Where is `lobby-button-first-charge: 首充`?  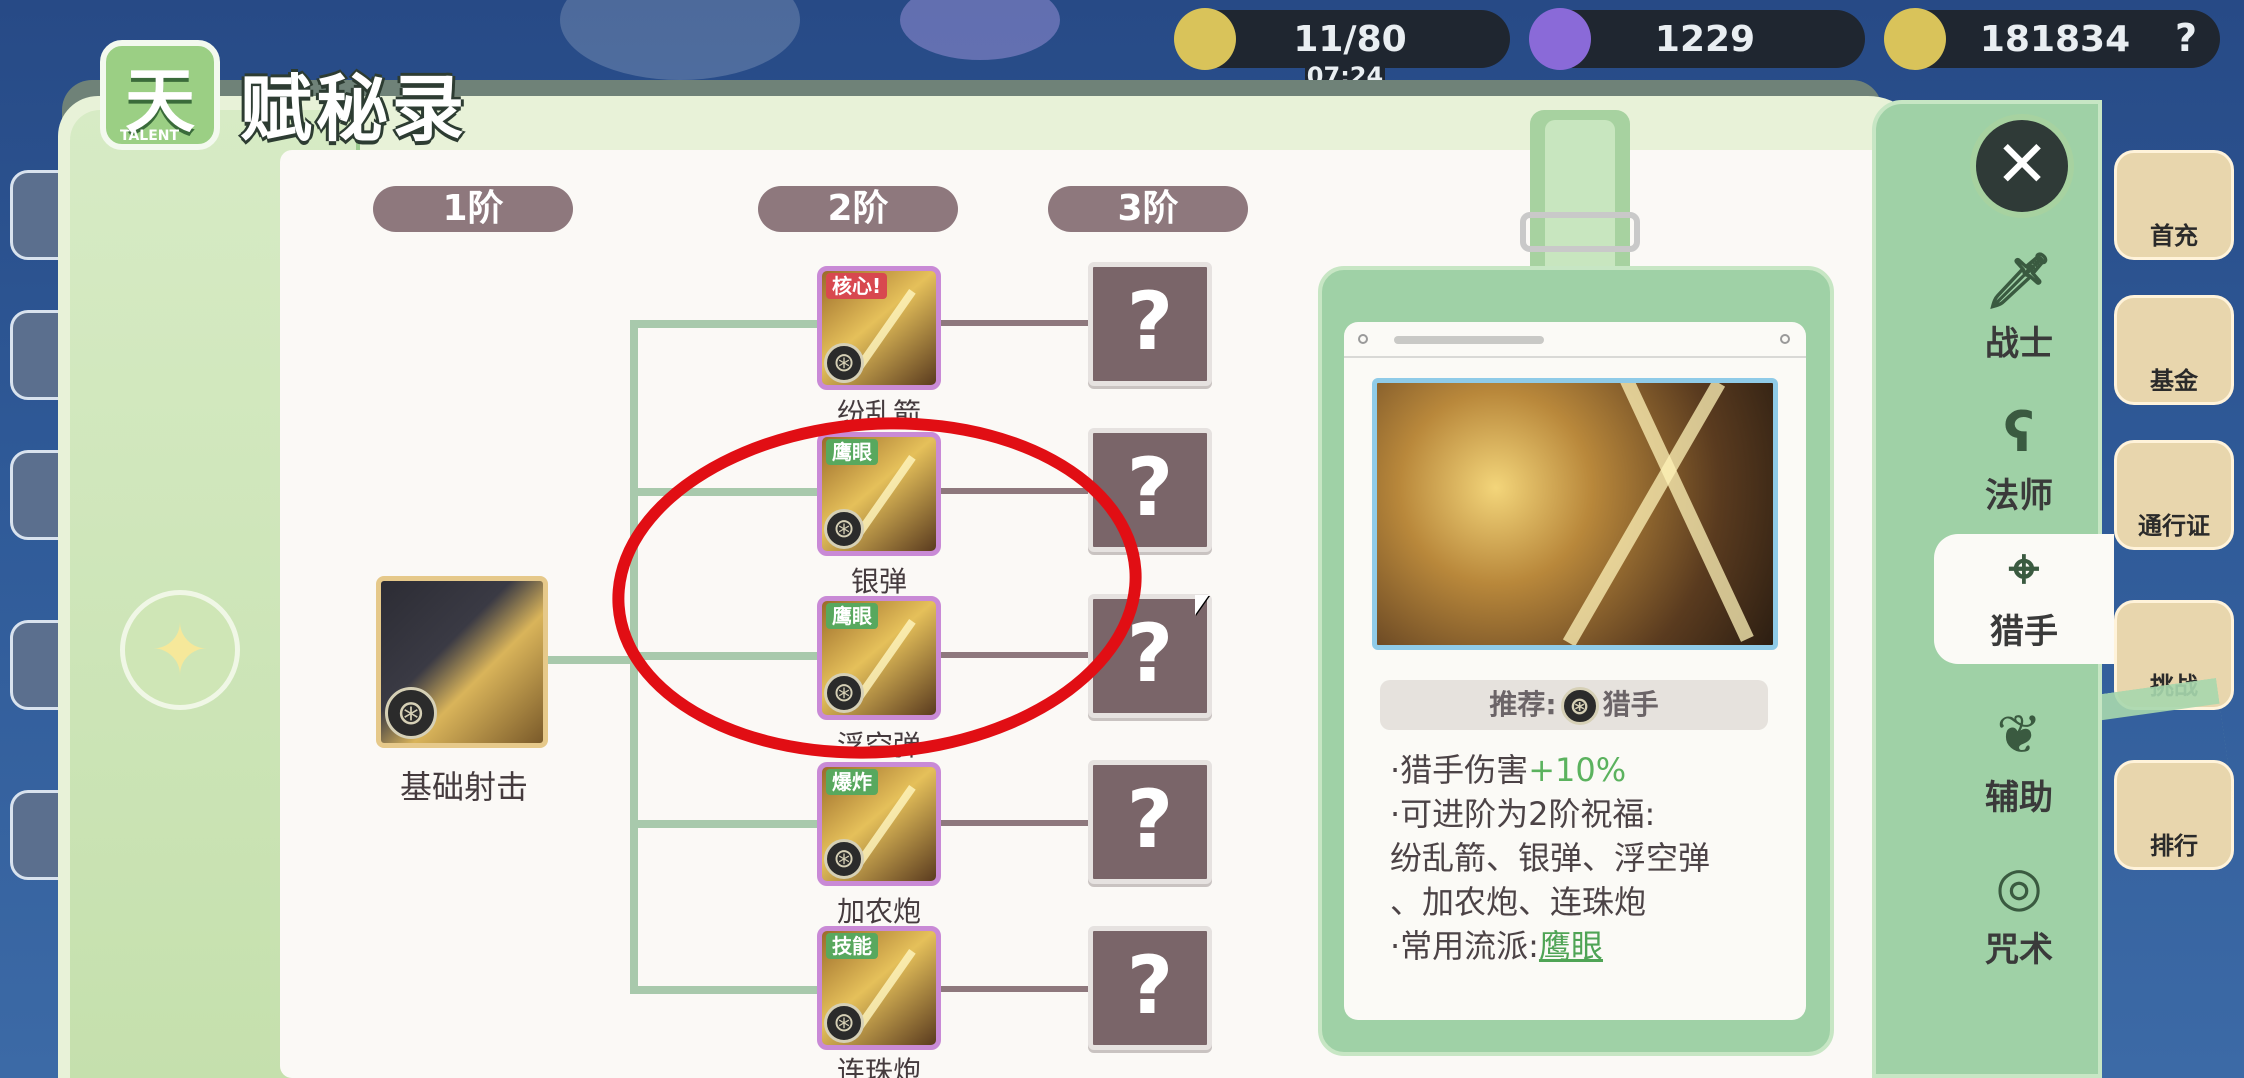
lobby-button-first-charge: 首充 is located at coordinates (2174, 205).